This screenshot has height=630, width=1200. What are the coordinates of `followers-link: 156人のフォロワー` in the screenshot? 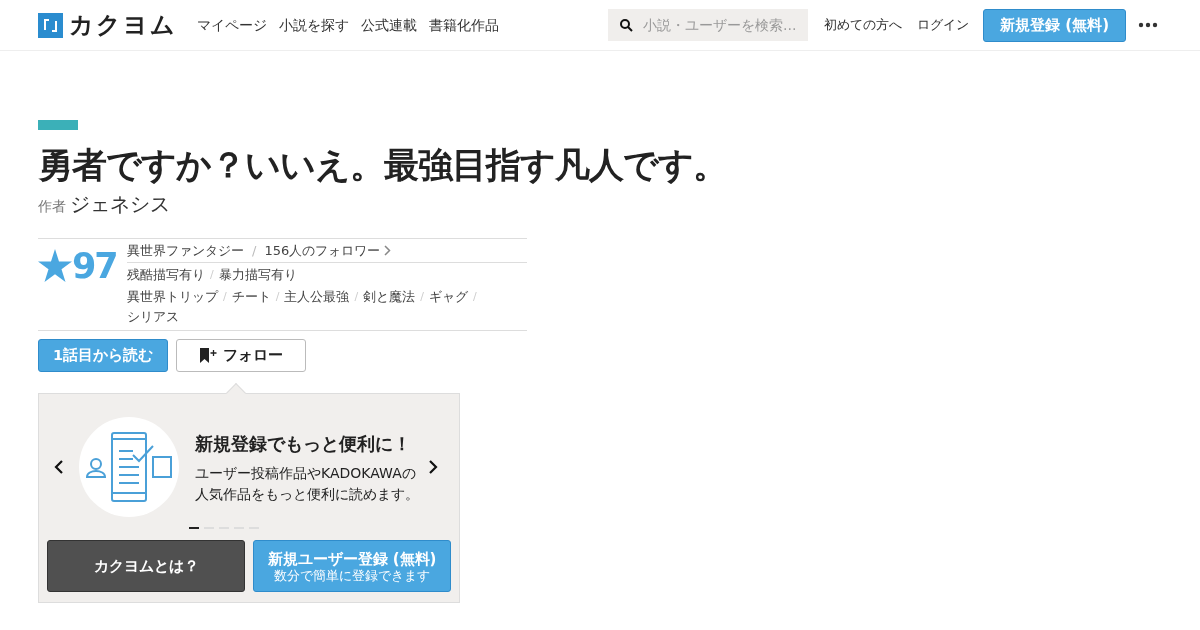 It's located at (328, 250).